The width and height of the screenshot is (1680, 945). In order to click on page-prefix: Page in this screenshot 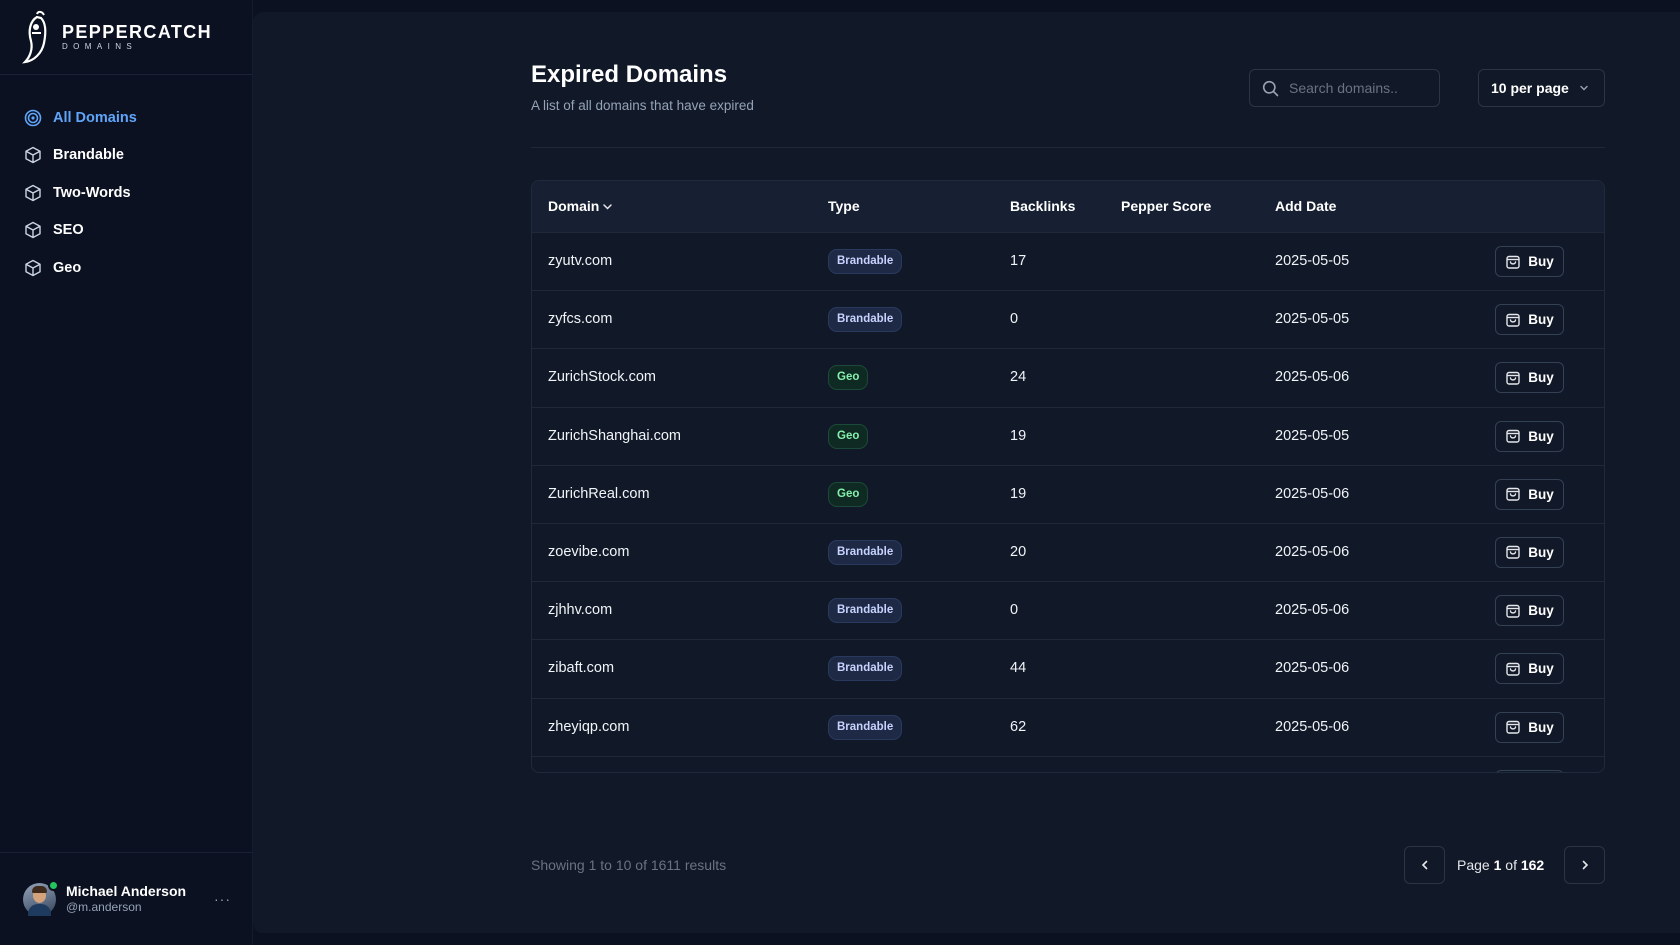, I will do `click(1473, 865)`.